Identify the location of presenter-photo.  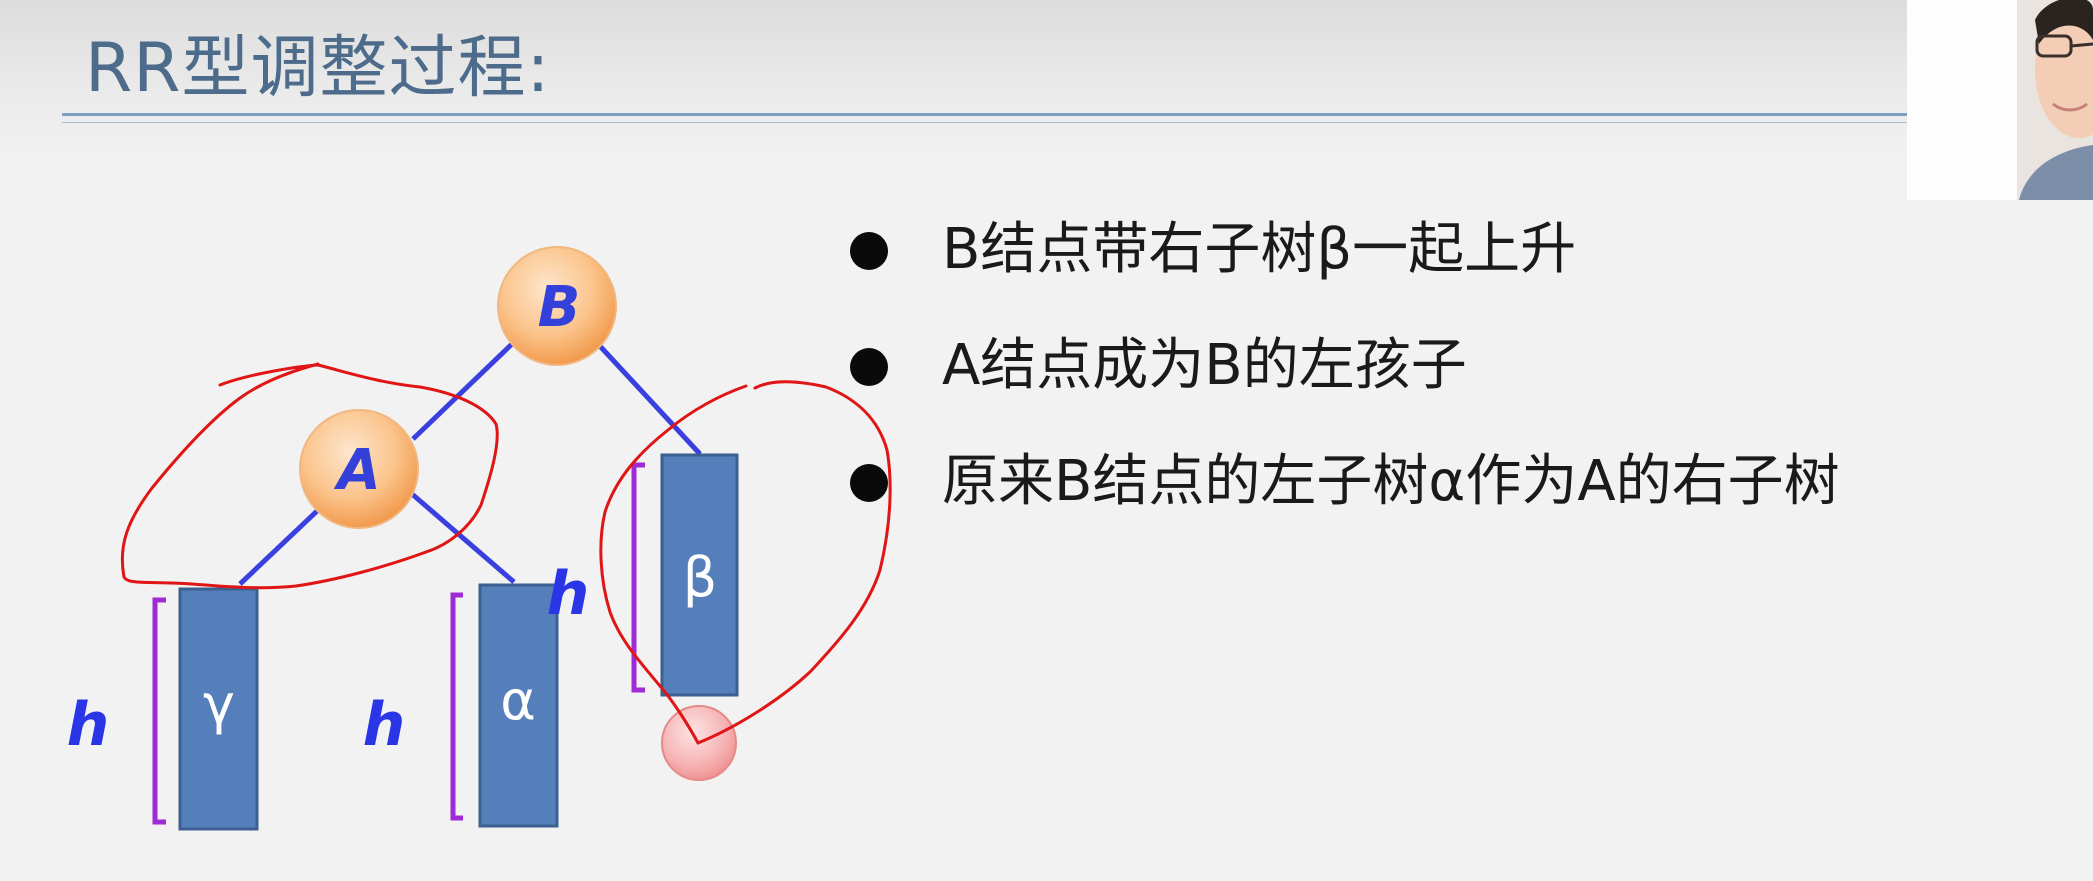
(2000, 100).